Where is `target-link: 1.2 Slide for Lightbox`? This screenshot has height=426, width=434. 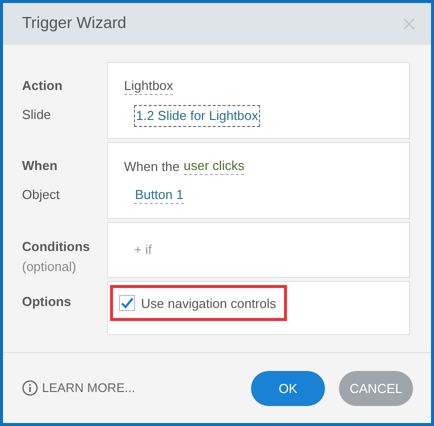 target-link: 1.2 Slide for Lightbox is located at coordinates (197, 115).